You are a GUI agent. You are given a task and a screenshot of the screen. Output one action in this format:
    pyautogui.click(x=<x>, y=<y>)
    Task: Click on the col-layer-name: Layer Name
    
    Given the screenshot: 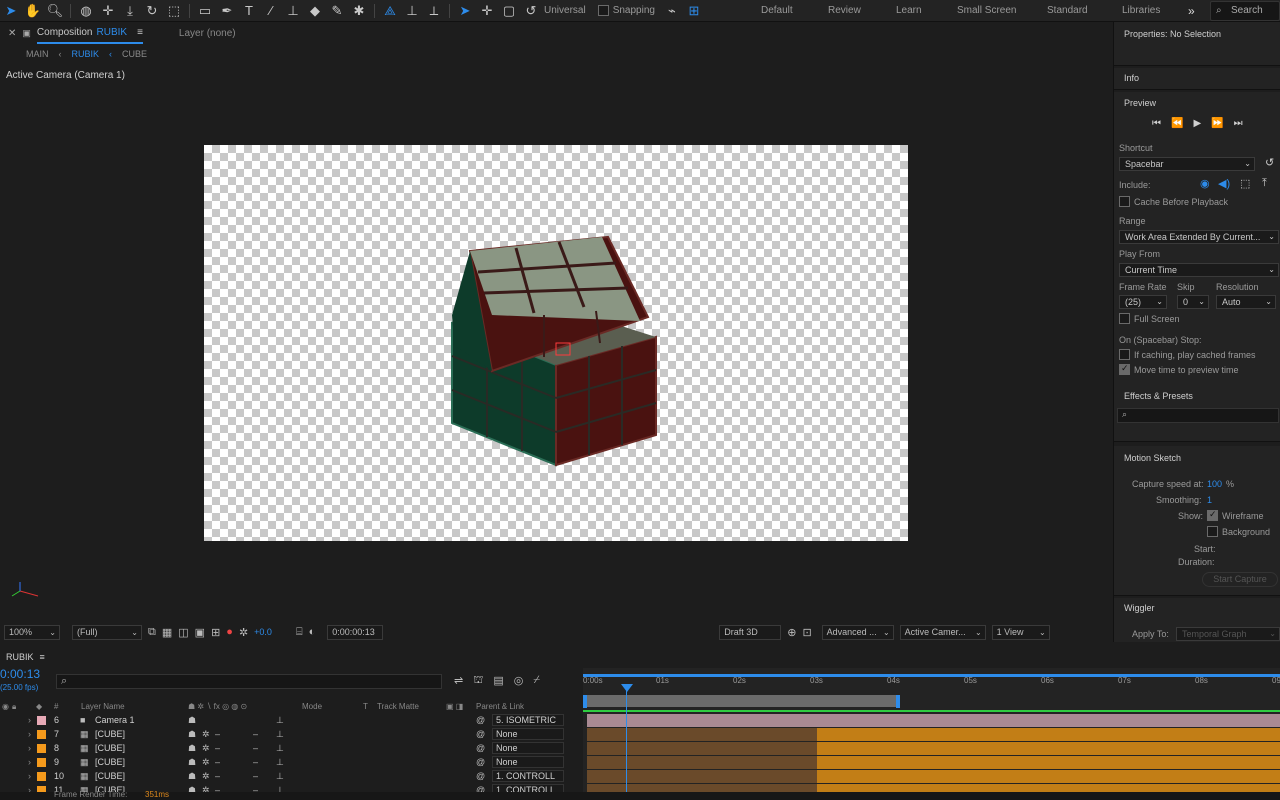 What is the action you would take?
    pyautogui.click(x=103, y=706)
    